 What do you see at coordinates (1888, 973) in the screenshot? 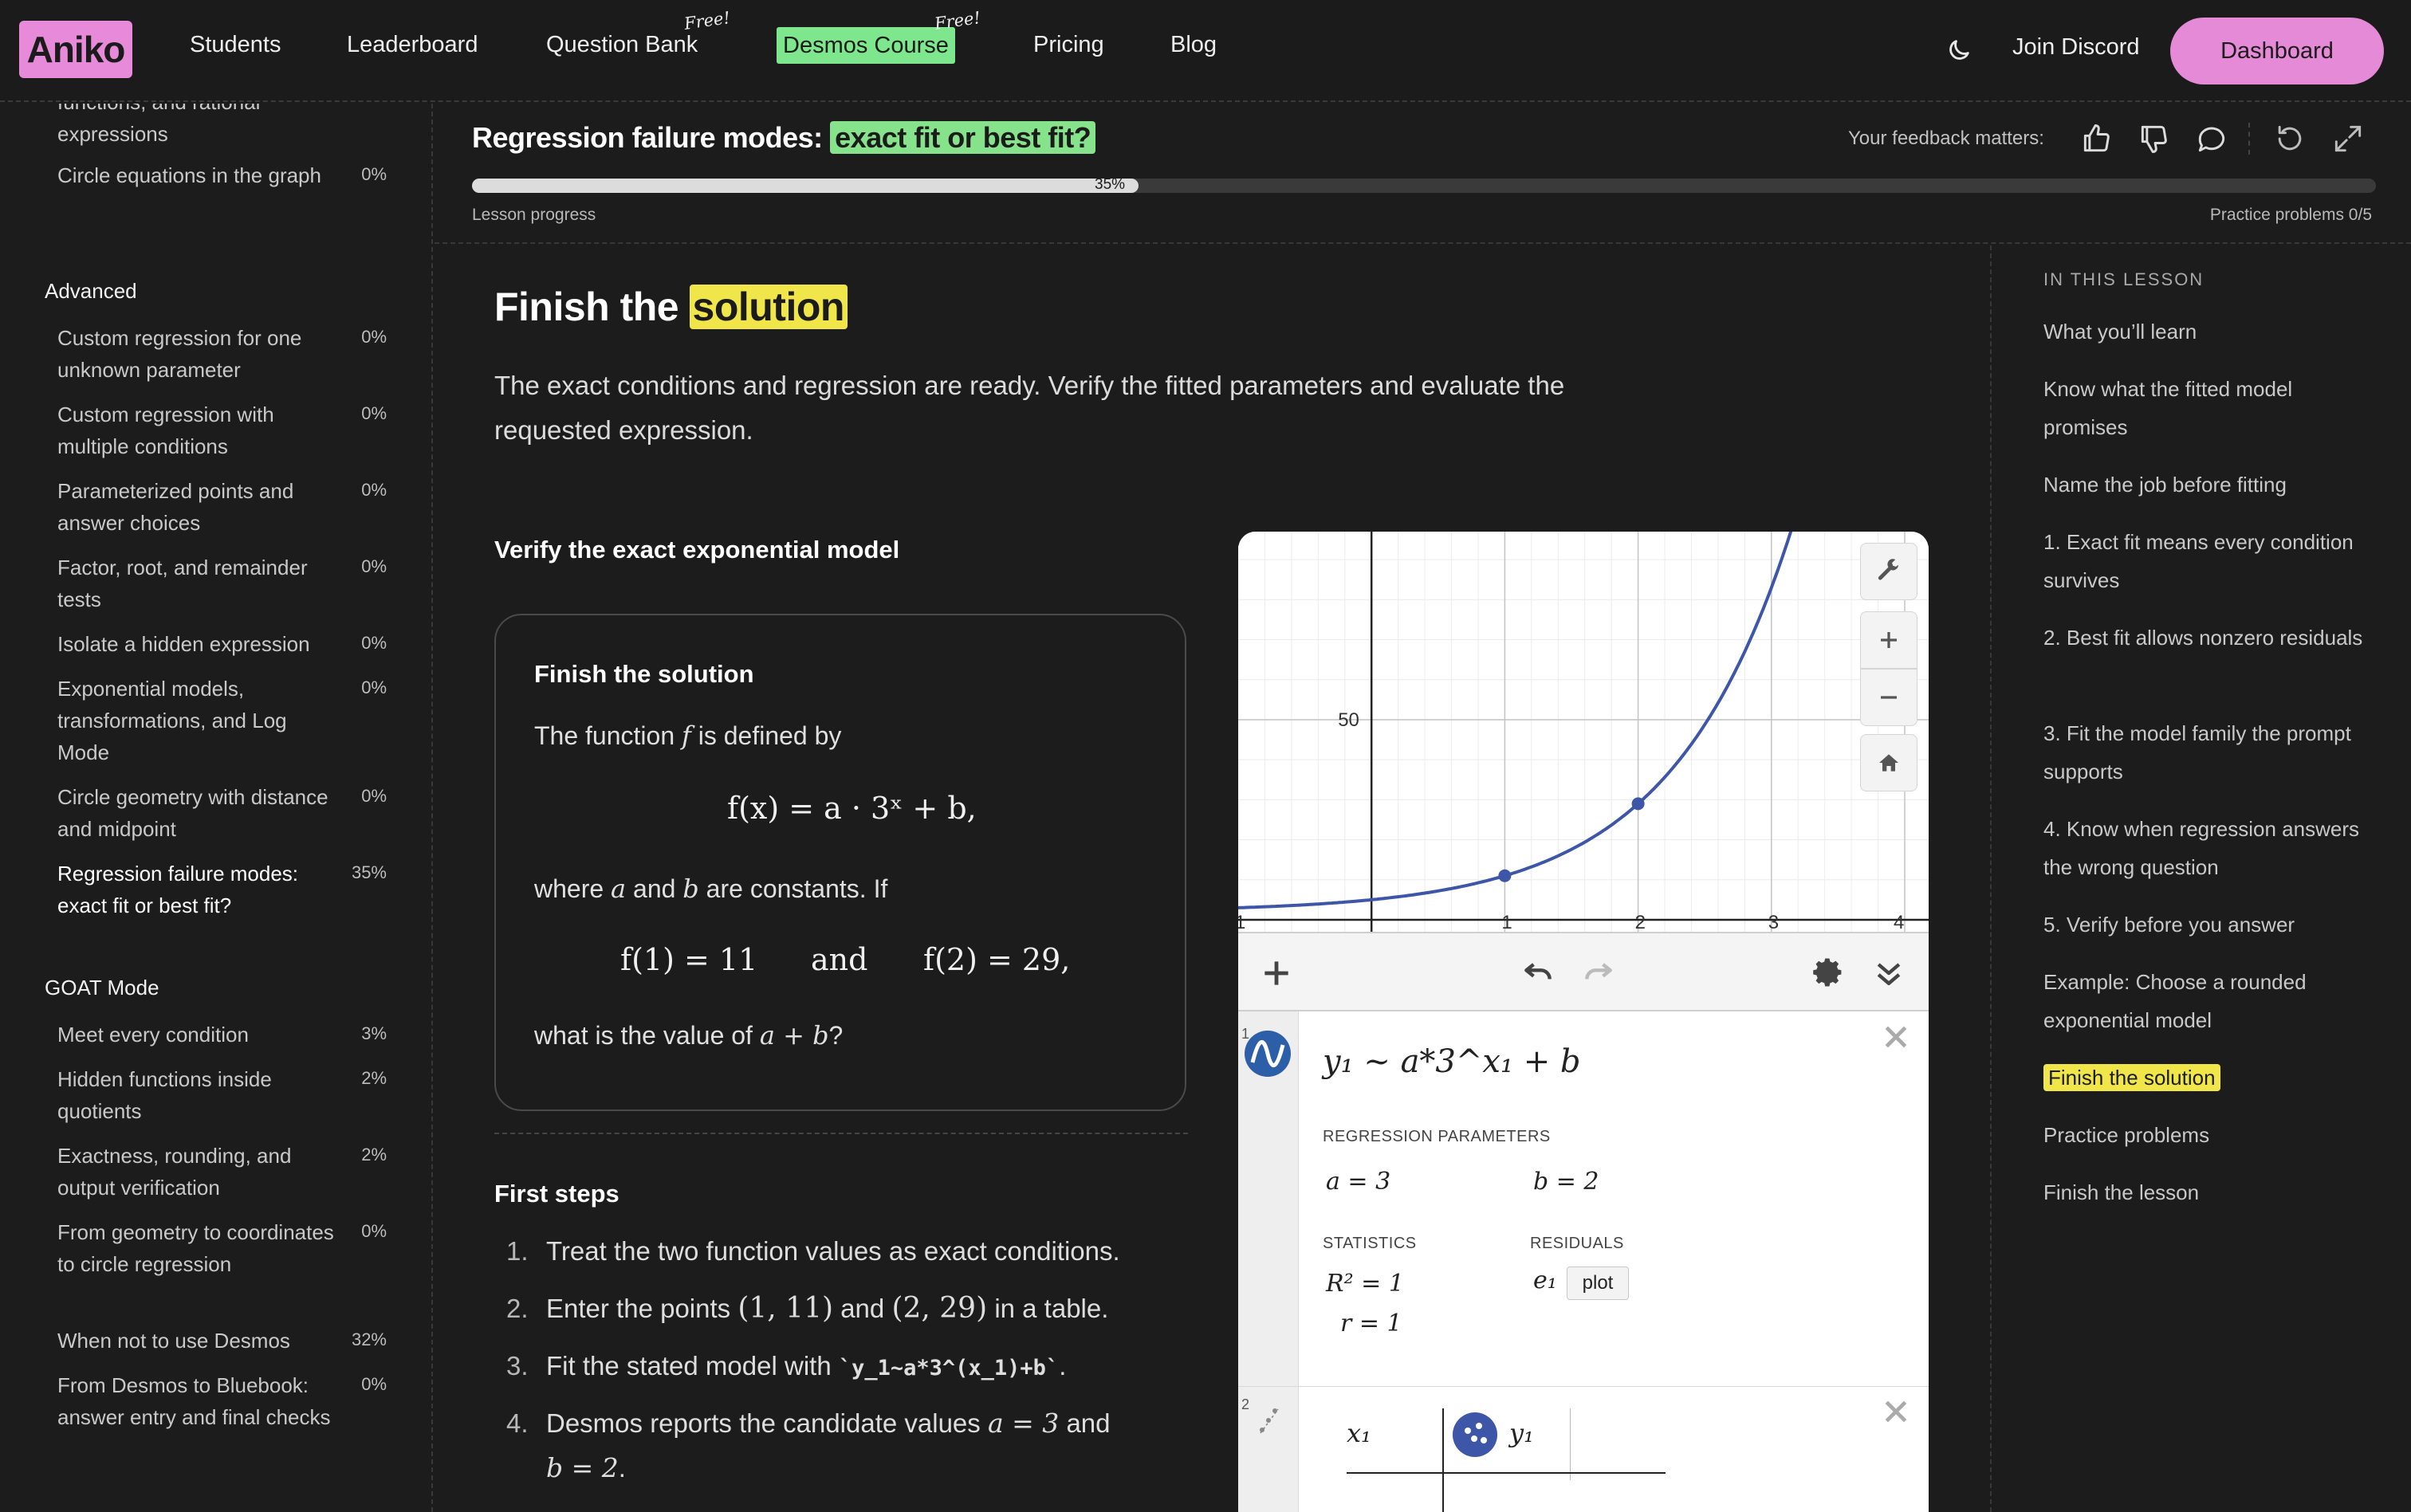
I see `collapse-chevrons-icon` at bounding box center [1888, 973].